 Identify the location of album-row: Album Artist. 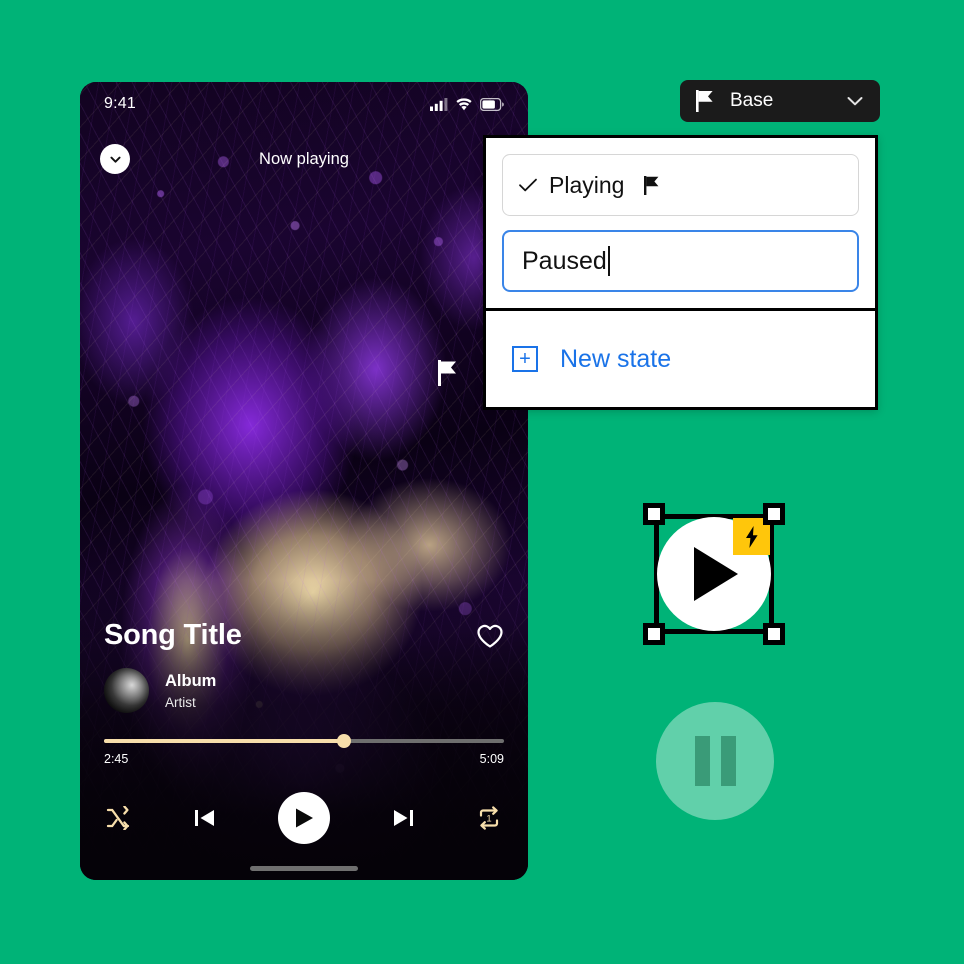
(304, 690).